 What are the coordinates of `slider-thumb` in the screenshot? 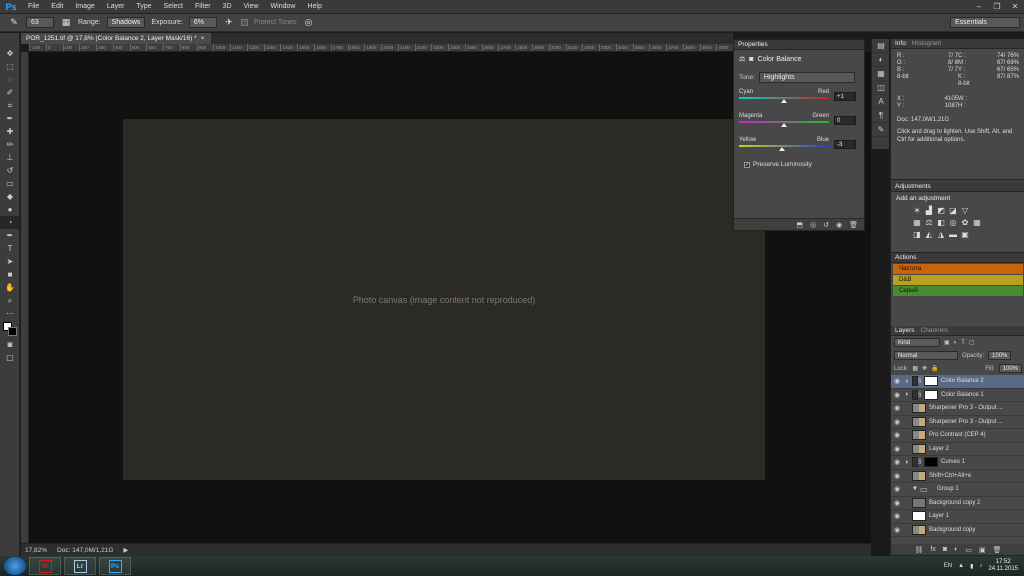 It's located at (784, 125).